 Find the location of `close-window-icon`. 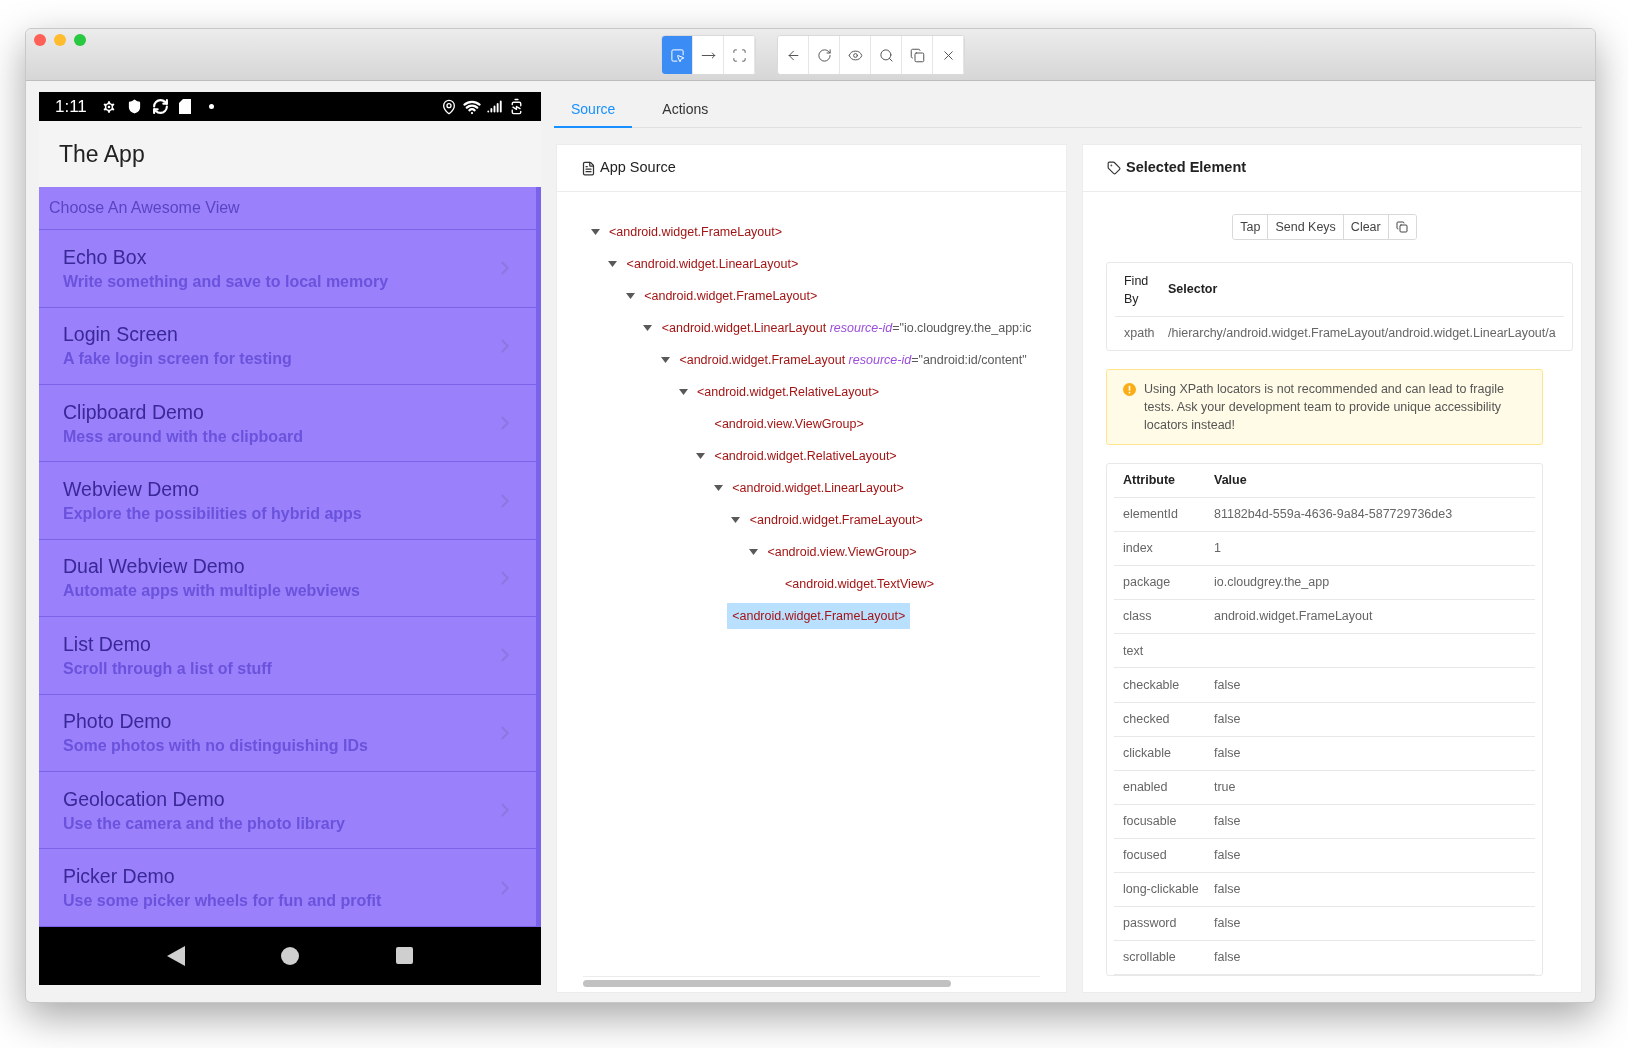

close-window-icon is located at coordinates (40, 40).